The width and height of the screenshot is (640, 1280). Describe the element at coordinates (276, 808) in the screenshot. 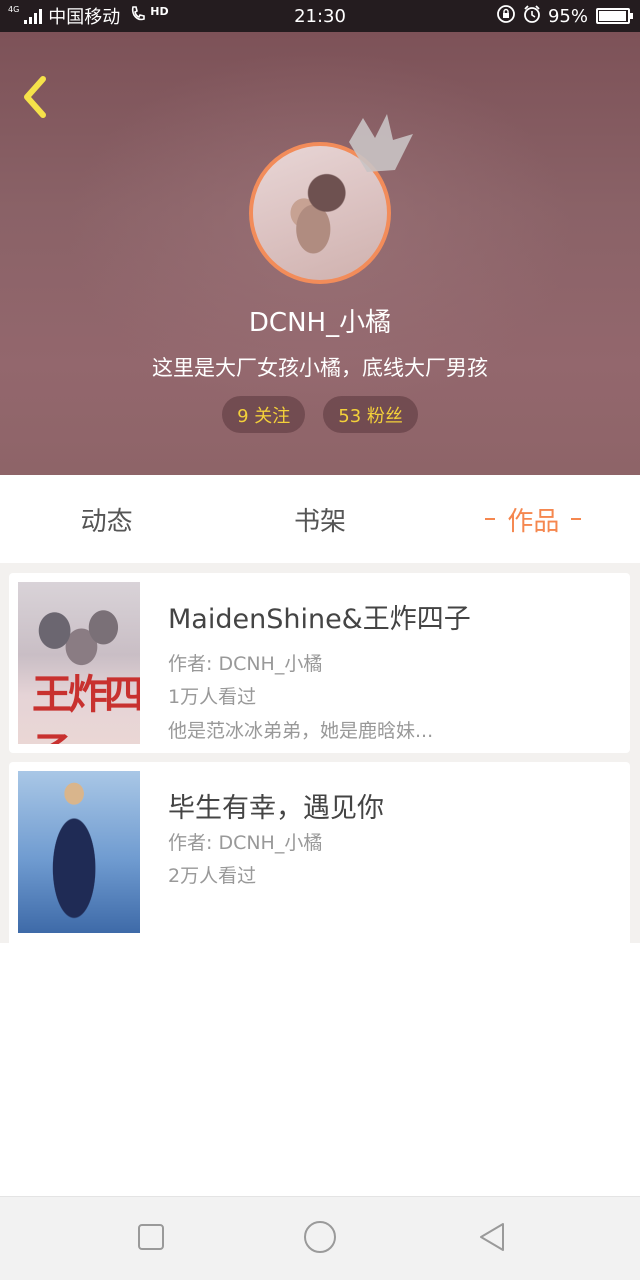

I see `work-title: 毕生有幸，遇见你` at that location.